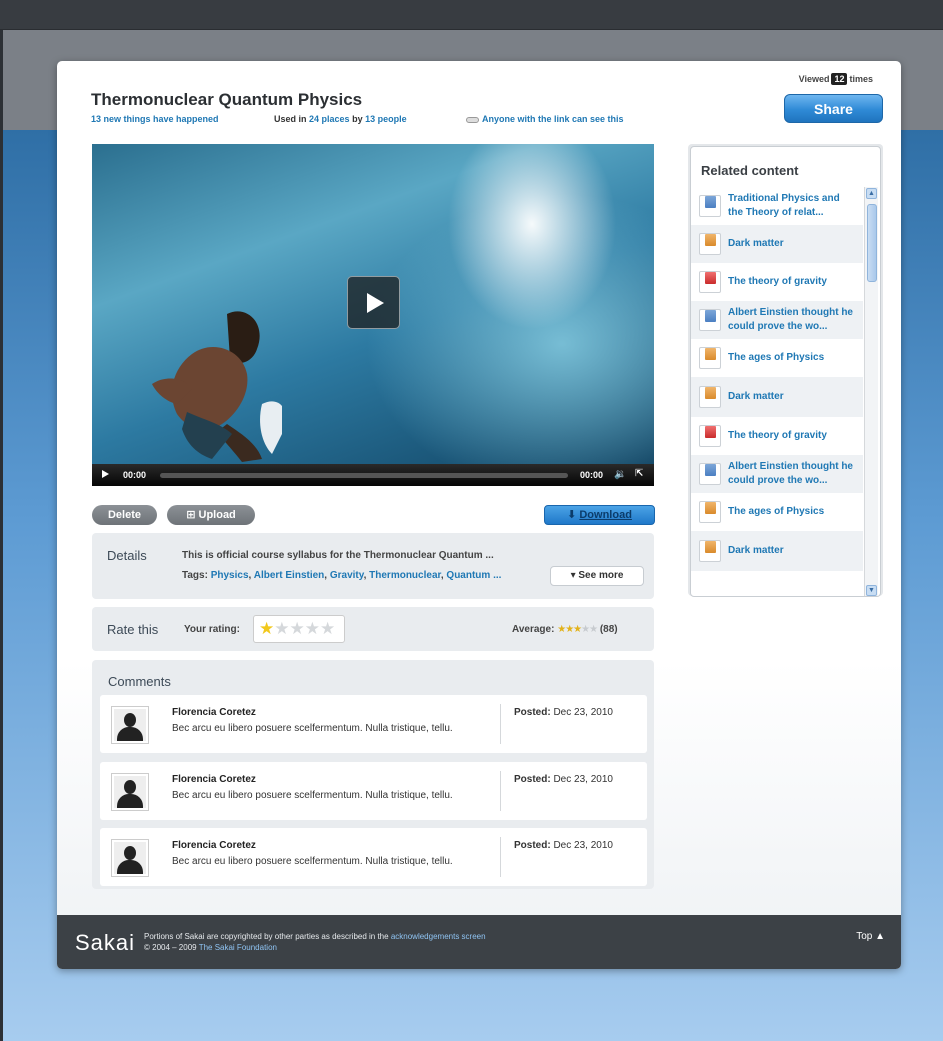 Image resolution: width=943 pixels, height=1041 pixels. Describe the element at coordinates (364, 475) in the screenshot. I see `seek-bar` at that location.